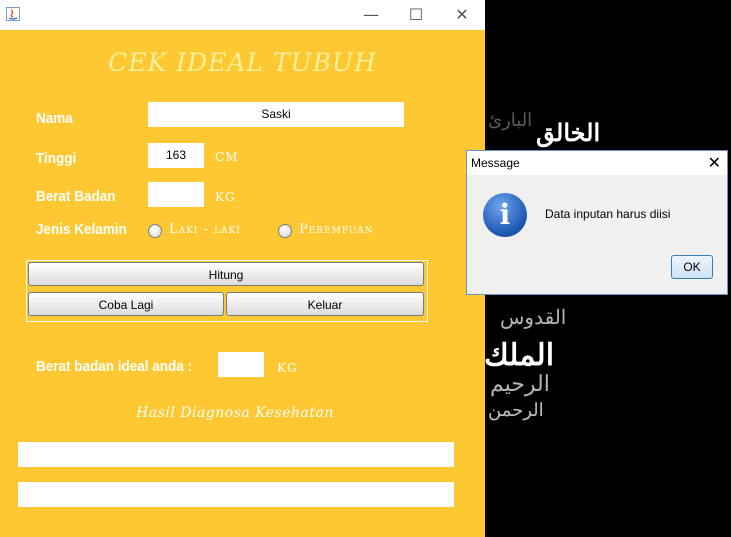 The image size is (731, 537). What do you see at coordinates (495, 163) in the screenshot?
I see `dialog-title: Message` at bounding box center [495, 163].